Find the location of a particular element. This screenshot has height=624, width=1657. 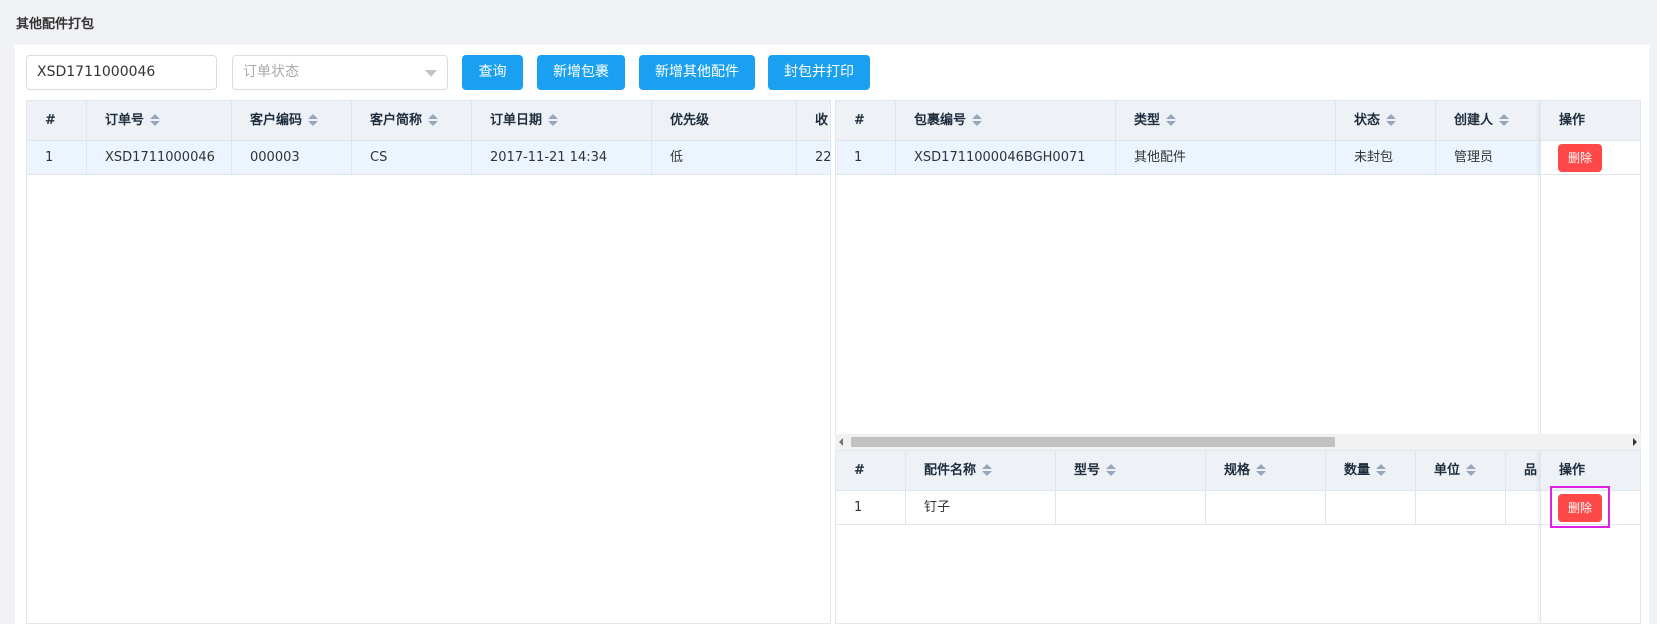

add-package-button: 新增包裹 is located at coordinates (581, 72).